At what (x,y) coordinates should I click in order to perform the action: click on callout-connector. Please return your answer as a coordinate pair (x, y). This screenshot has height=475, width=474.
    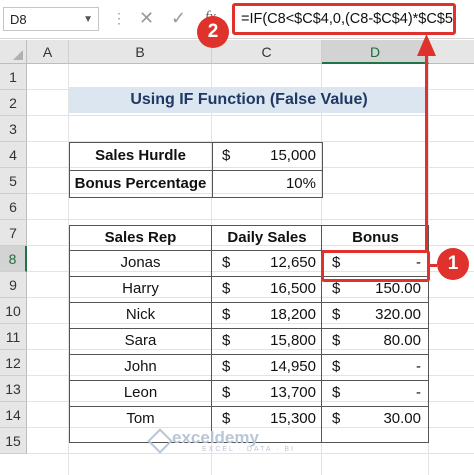
    Looking at the image, I should click on (433, 265).